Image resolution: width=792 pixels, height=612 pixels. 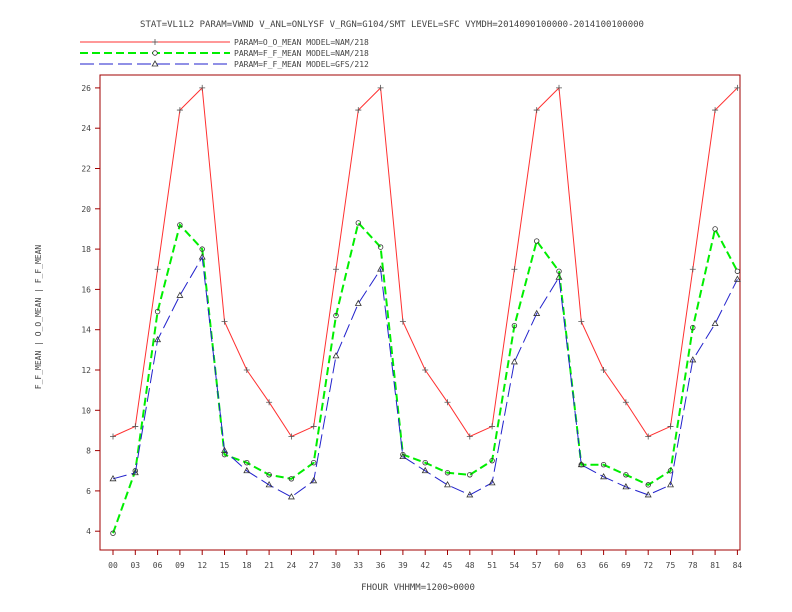 What do you see at coordinates (470, 565) in the screenshot?
I see `x-tick-label: 48` at bounding box center [470, 565].